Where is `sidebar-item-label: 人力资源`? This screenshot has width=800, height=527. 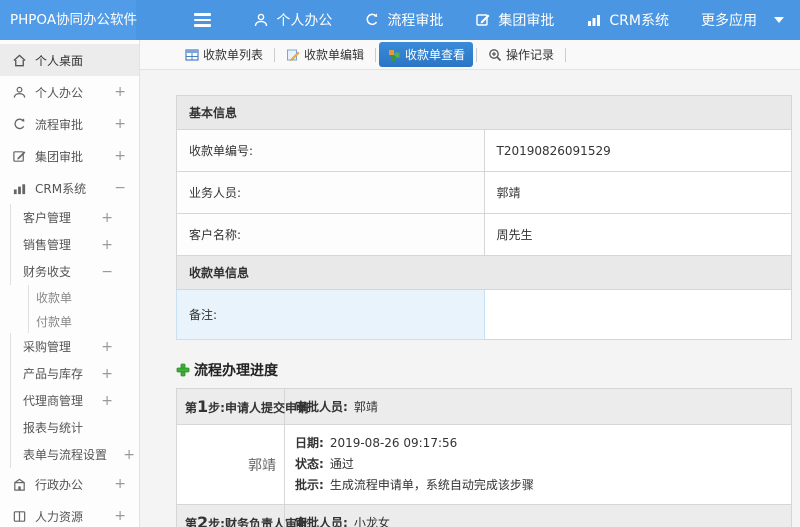
sidebar-item-label: 人力资源 is located at coordinates (59, 516).